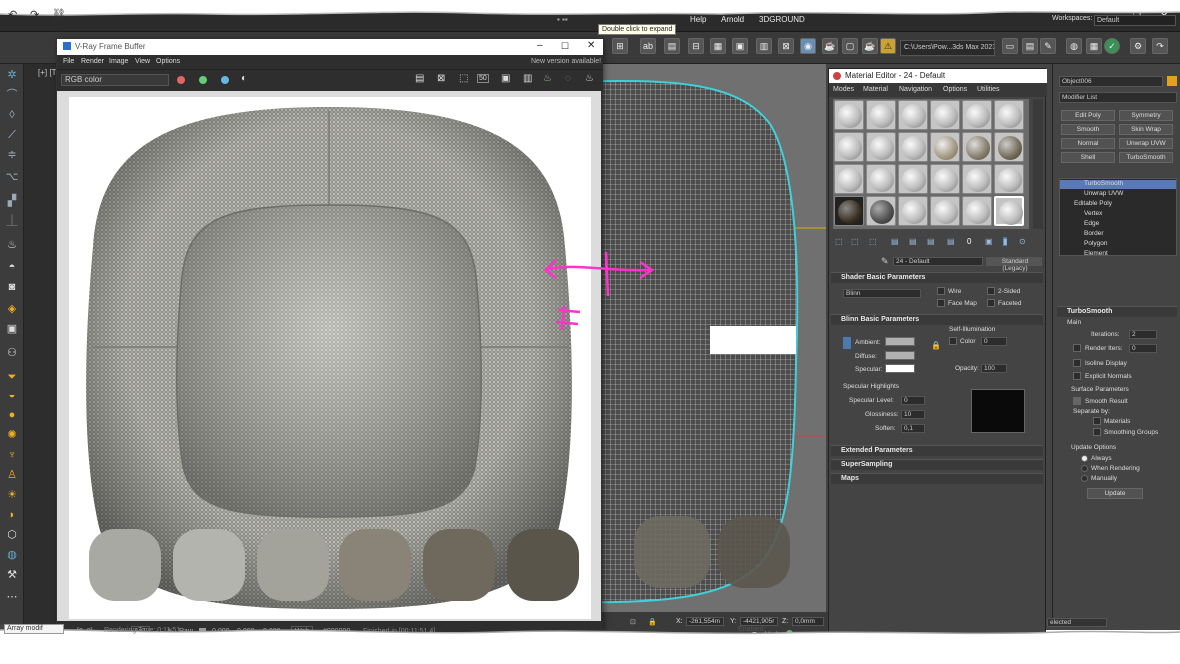  What do you see at coordinates (1146, 115) in the screenshot?
I see `symmetry-button: Symmetry` at bounding box center [1146, 115].